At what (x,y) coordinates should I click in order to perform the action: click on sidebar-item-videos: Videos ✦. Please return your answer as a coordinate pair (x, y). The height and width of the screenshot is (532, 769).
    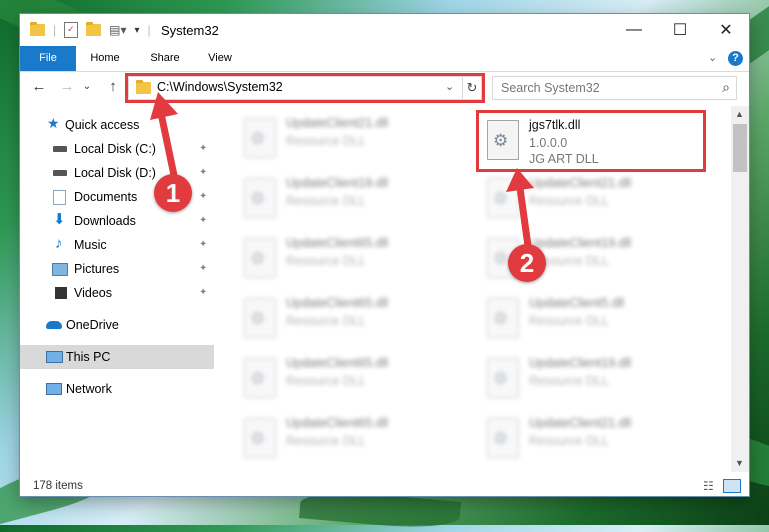
    Looking at the image, I should click on (117, 293).